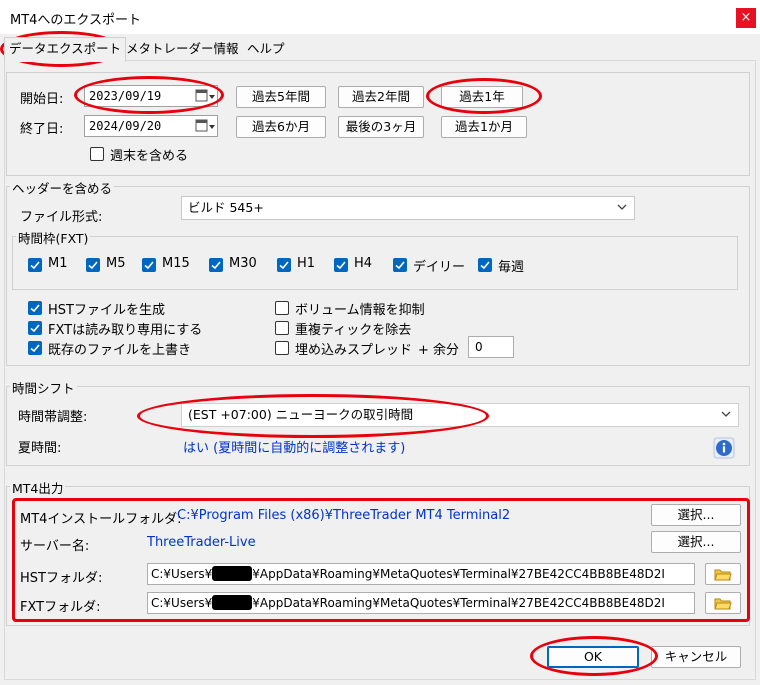  Describe the element at coordinates (491, 347) in the screenshot. I see `margin-input: 0` at that location.